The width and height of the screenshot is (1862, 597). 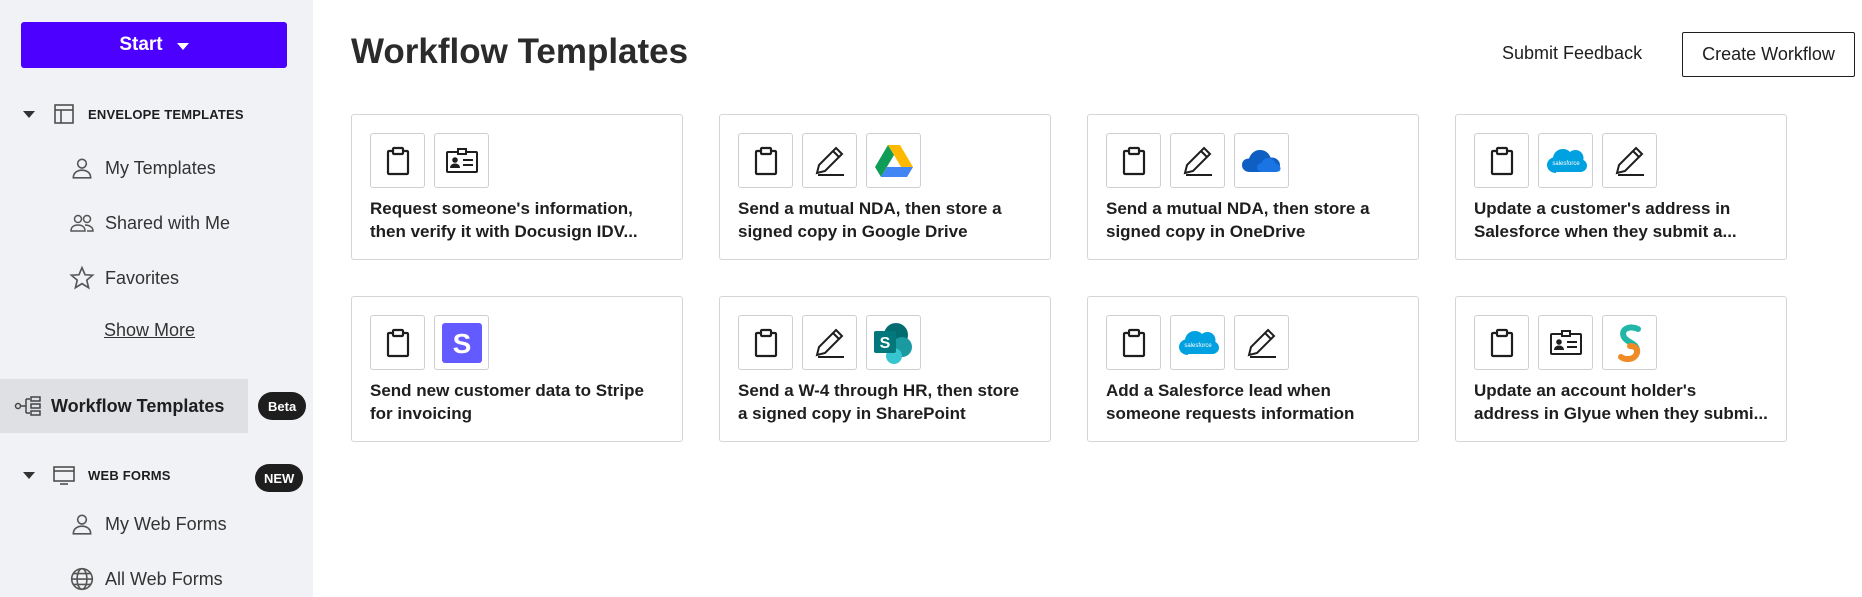 I want to click on card-title-line: Request someone's information,, so click(x=501, y=208).